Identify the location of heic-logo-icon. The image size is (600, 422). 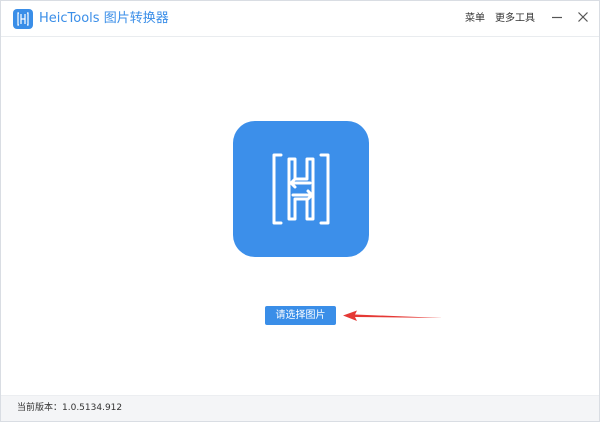
(23, 19).